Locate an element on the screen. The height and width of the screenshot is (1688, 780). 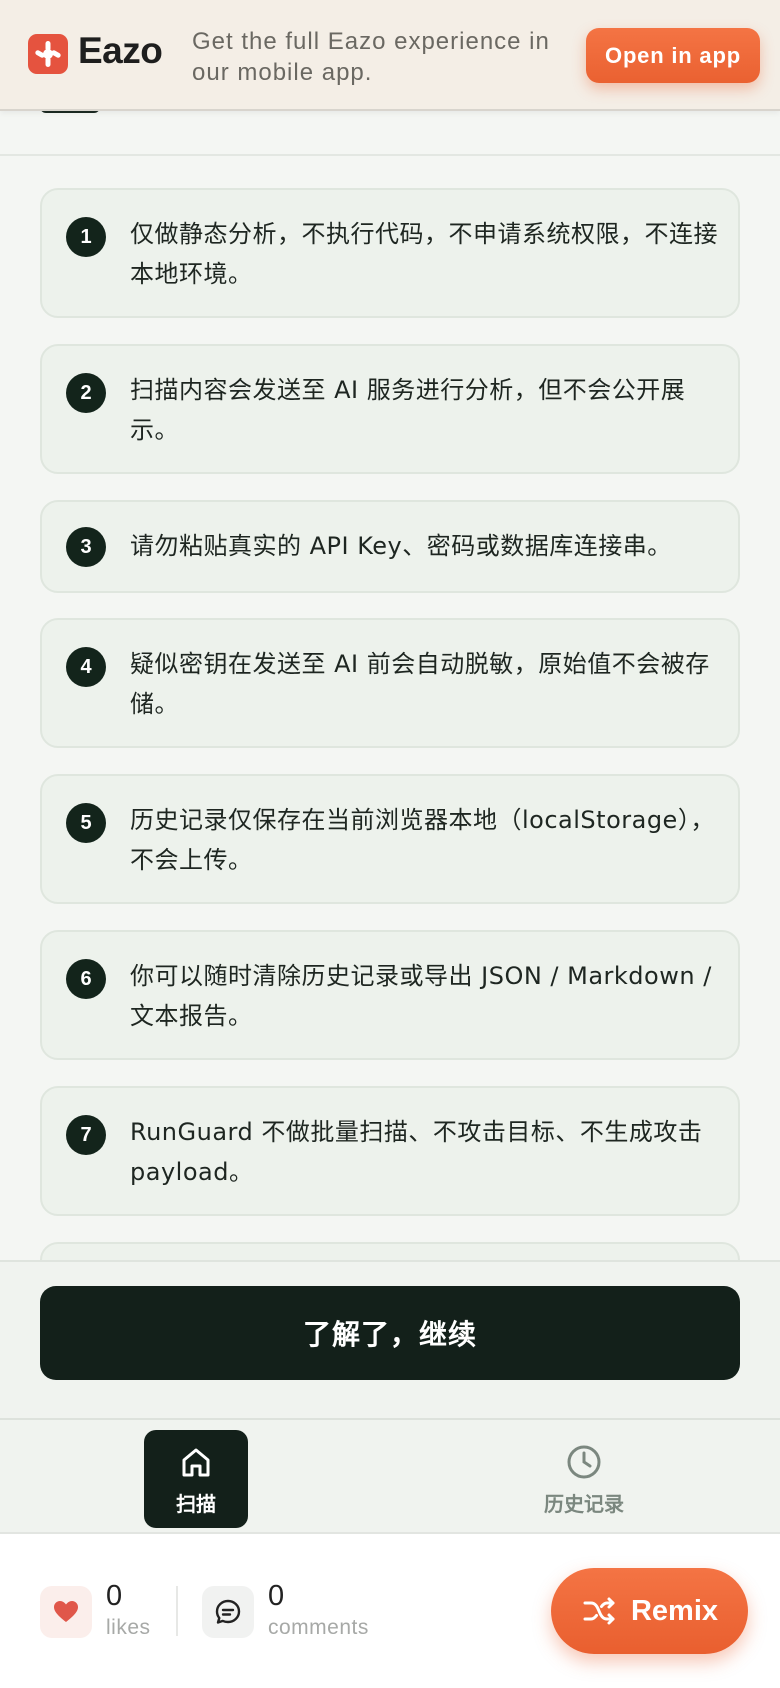
item-number: 6 is located at coordinates (86, 979).